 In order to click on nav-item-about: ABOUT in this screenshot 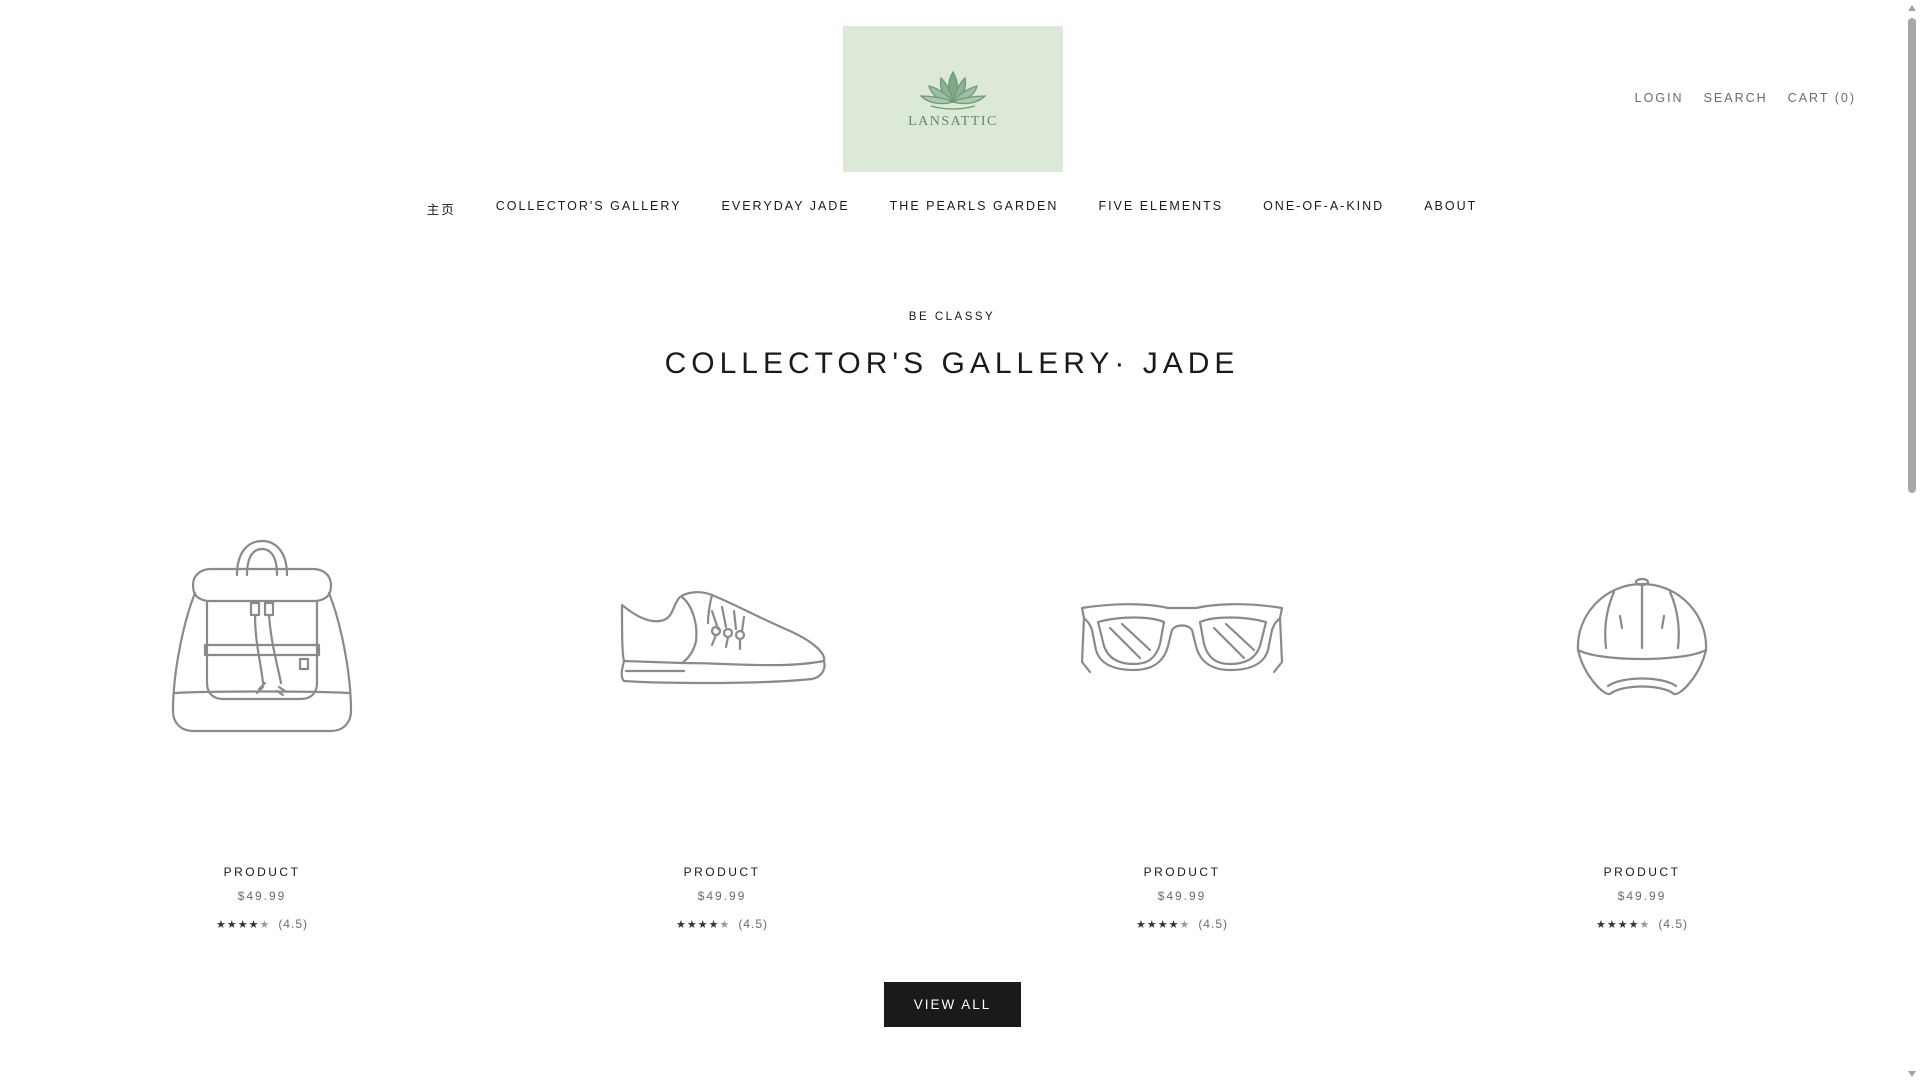, I will do `click(1450, 208)`.